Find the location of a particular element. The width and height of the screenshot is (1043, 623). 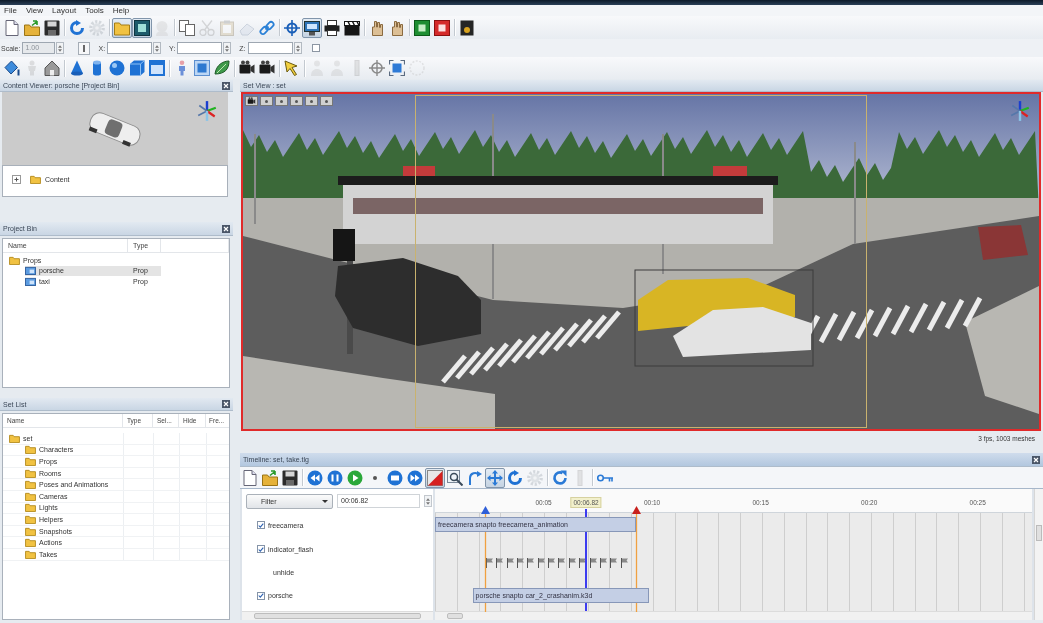

gear-icon is located at coordinates (535, 477).